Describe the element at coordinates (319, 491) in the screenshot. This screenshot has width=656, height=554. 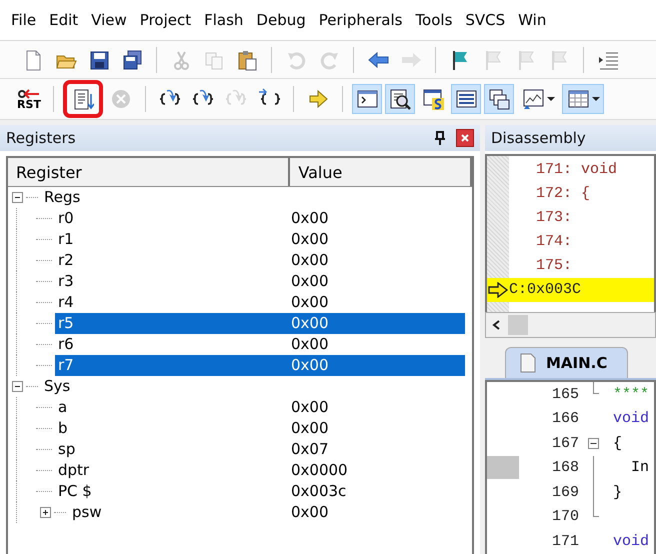
I see `register-value: 0x003c` at that location.